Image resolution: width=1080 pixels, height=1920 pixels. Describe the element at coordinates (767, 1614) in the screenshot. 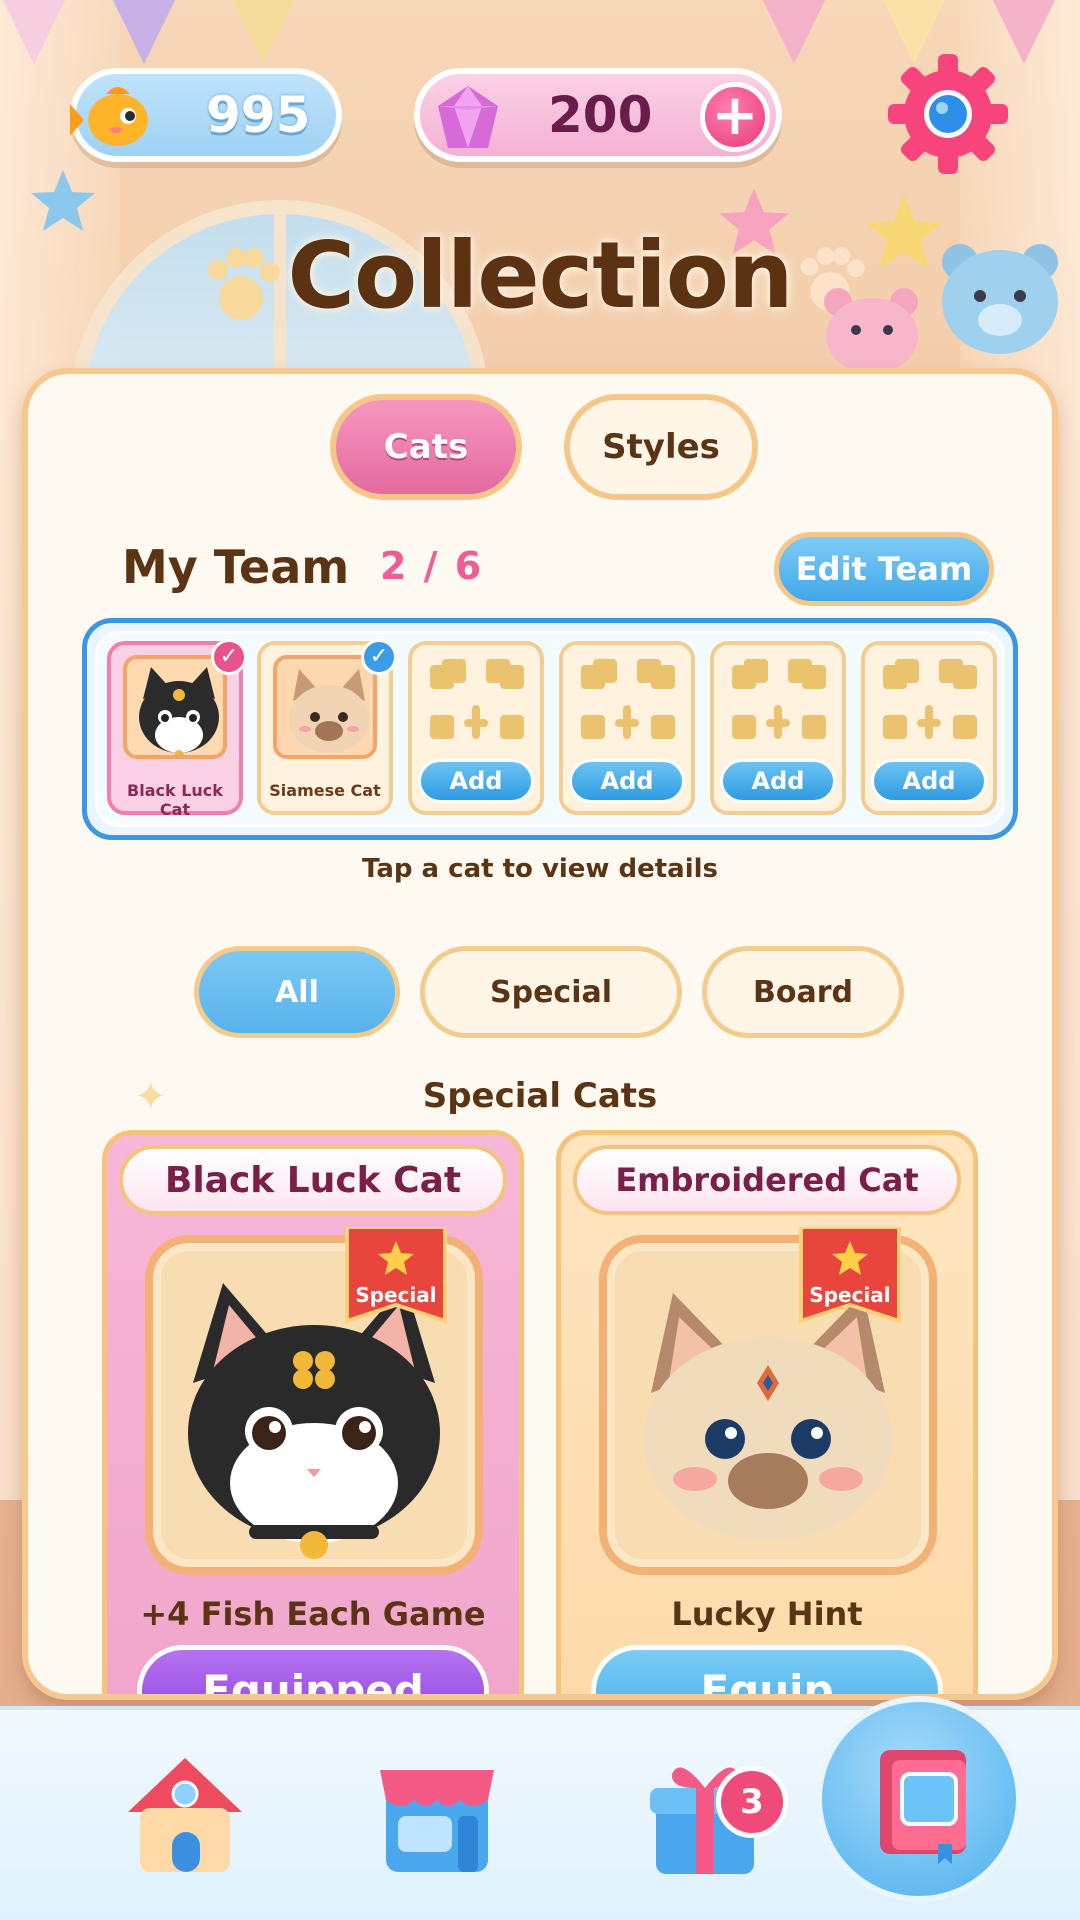

I see `cat-perk: Lucky Hint` at that location.